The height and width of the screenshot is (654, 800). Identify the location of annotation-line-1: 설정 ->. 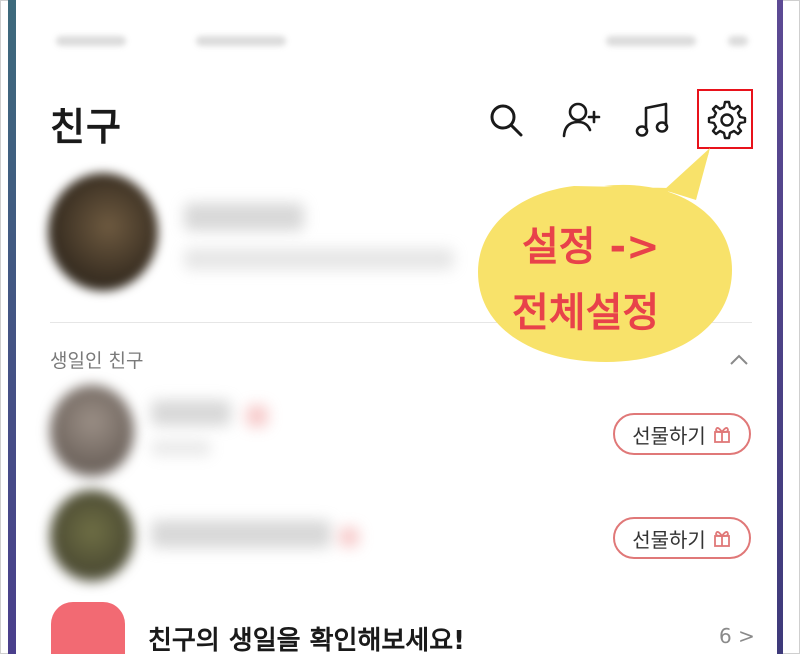
(591, 247).